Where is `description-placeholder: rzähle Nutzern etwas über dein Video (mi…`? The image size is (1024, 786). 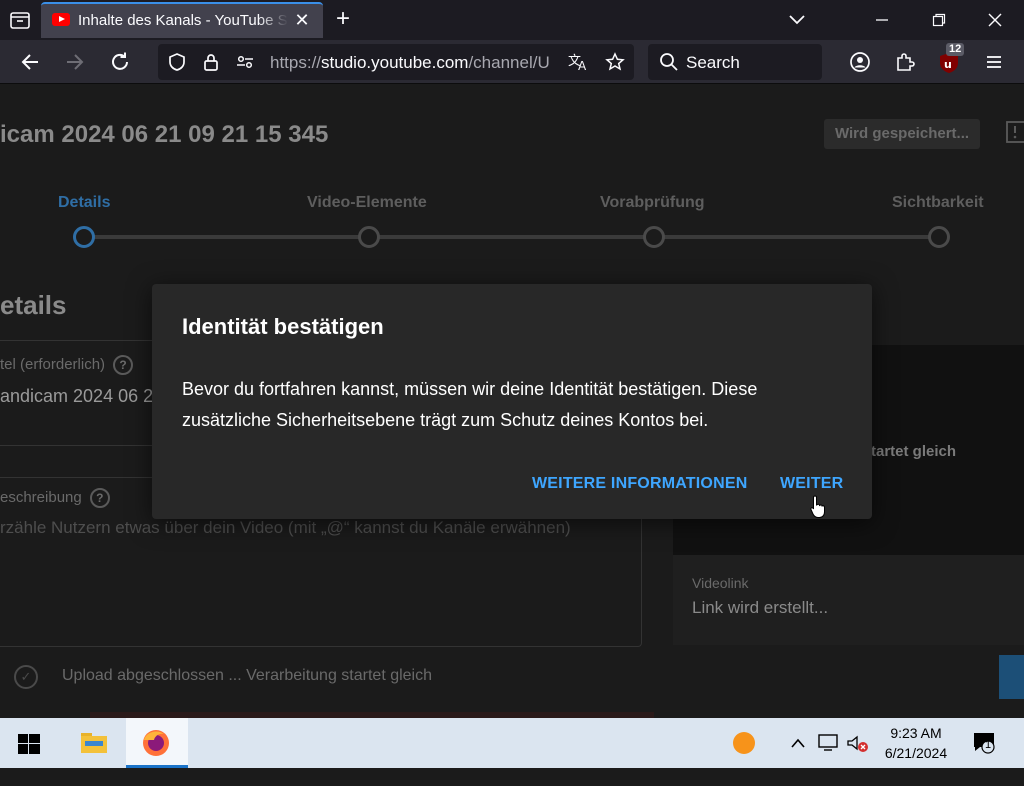
description-placeholder: rzähle Nutzern etwas über dein Video (mi… is located at coordinates (285, 527).